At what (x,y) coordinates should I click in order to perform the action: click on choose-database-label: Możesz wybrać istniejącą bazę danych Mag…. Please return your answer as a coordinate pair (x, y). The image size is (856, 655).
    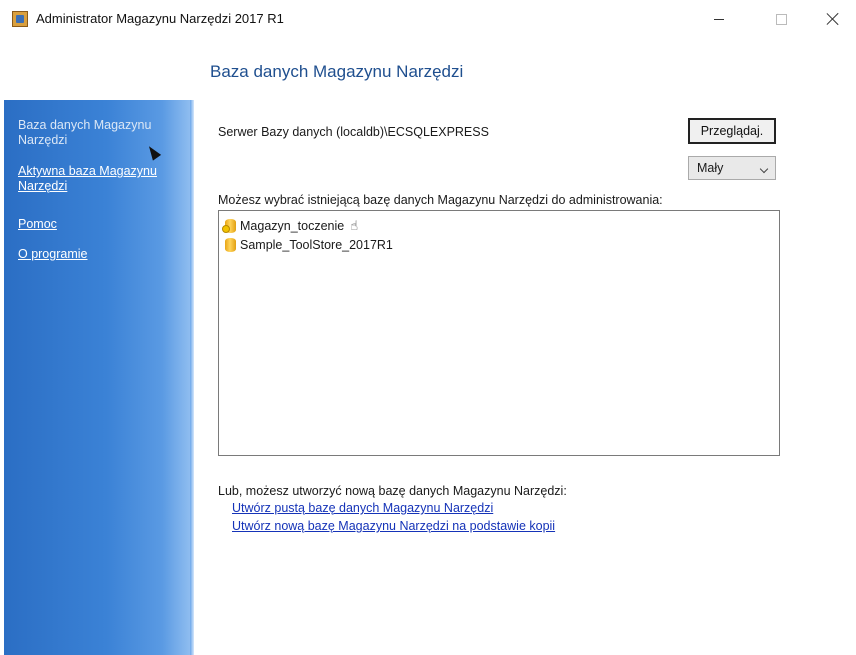
    Looking at the image, I should click on (440, 200).